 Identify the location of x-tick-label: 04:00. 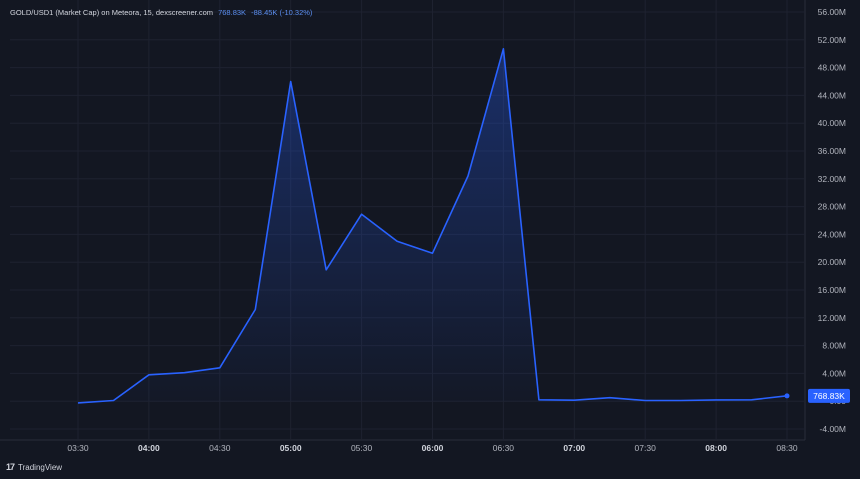
(149, 448).